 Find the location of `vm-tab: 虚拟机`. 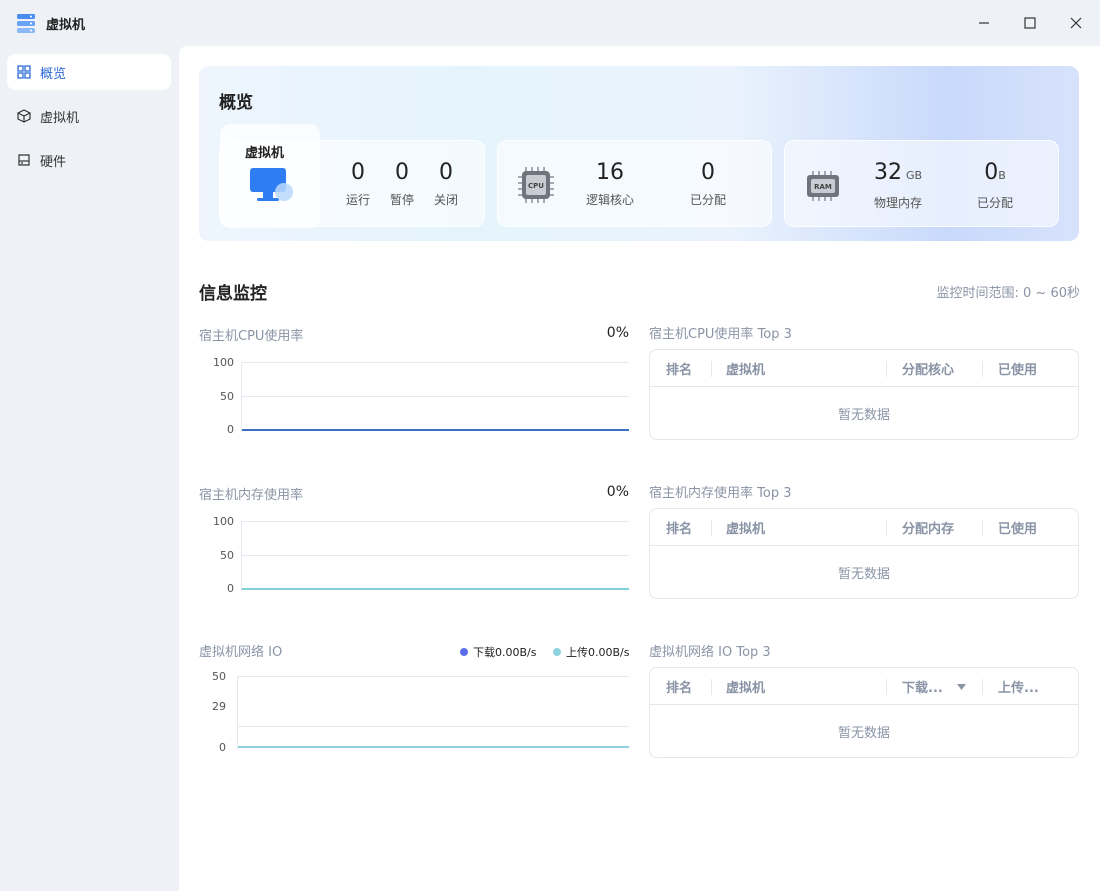

vm-tab: 虚拟机 is located at coordinates (270, 176).